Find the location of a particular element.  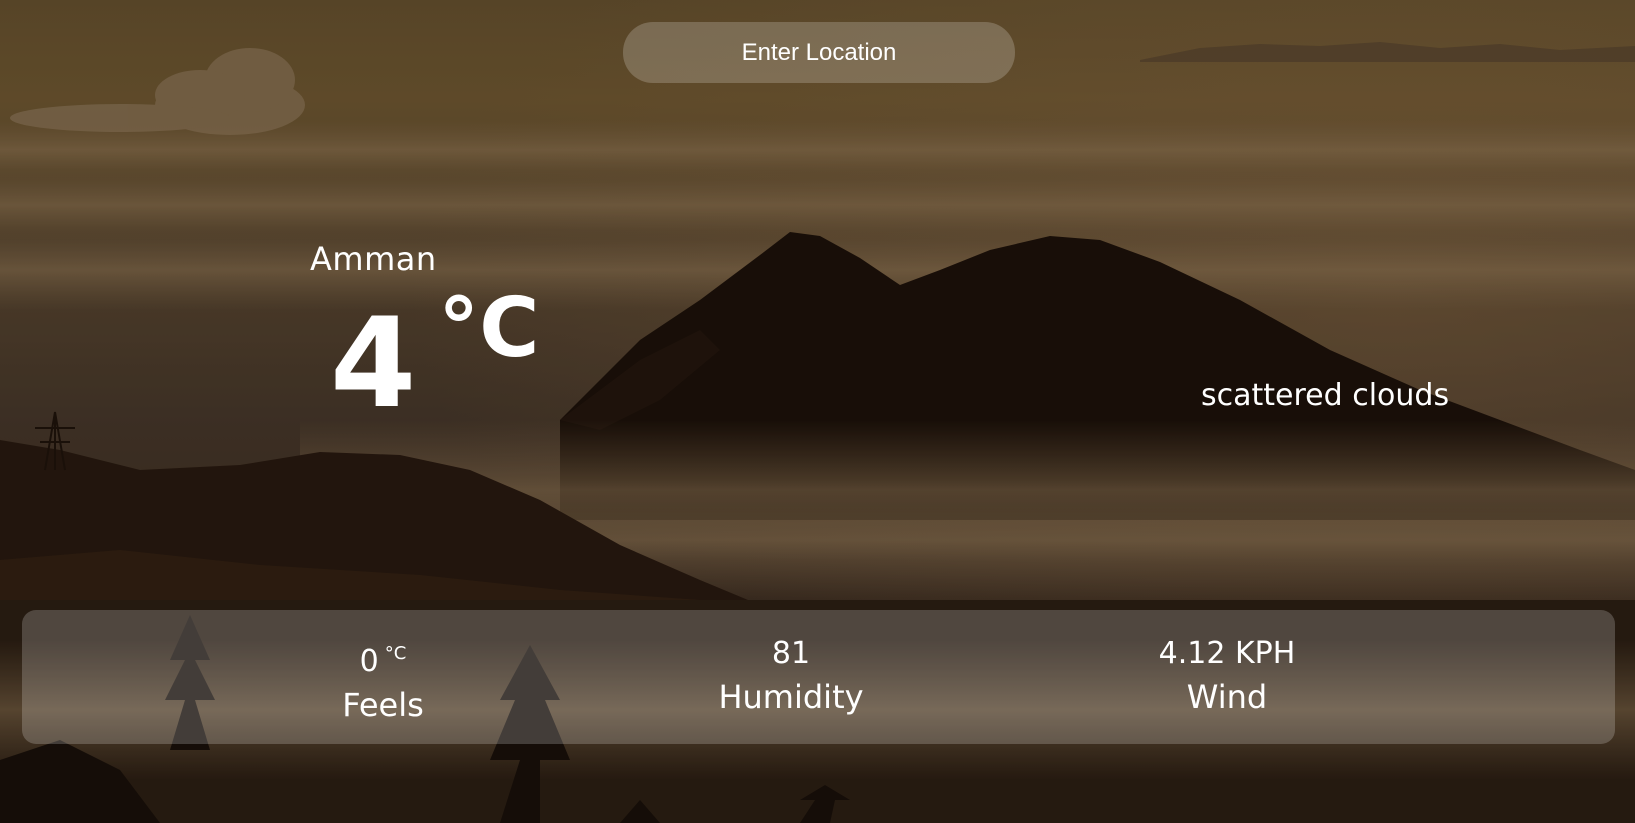

feels-like-label: Feels is located at coordinates (383, 705).